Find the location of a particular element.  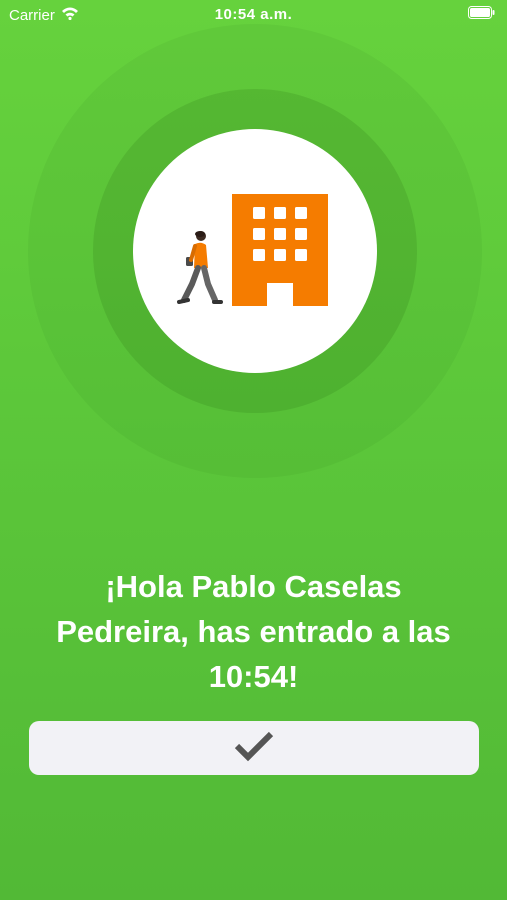

person-walking-to-building-icon is located at coordinates (255, 250).